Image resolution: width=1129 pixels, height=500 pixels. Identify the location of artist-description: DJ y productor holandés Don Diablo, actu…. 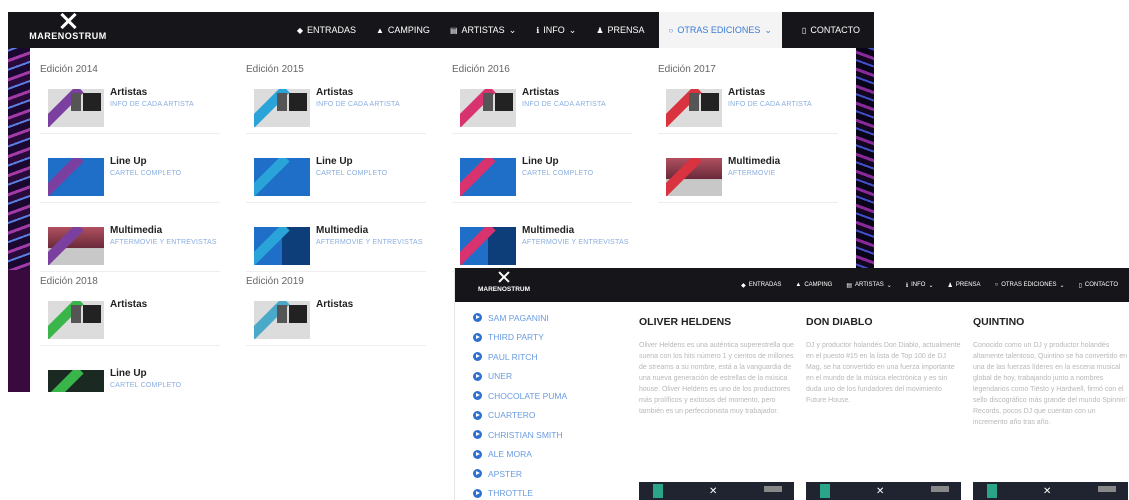
(883, 373).